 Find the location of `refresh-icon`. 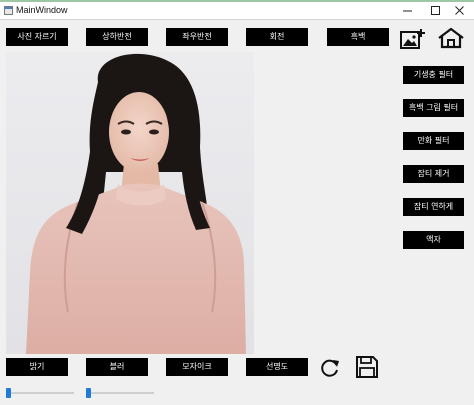

refresh-icon is located at coordinates (330, 368).